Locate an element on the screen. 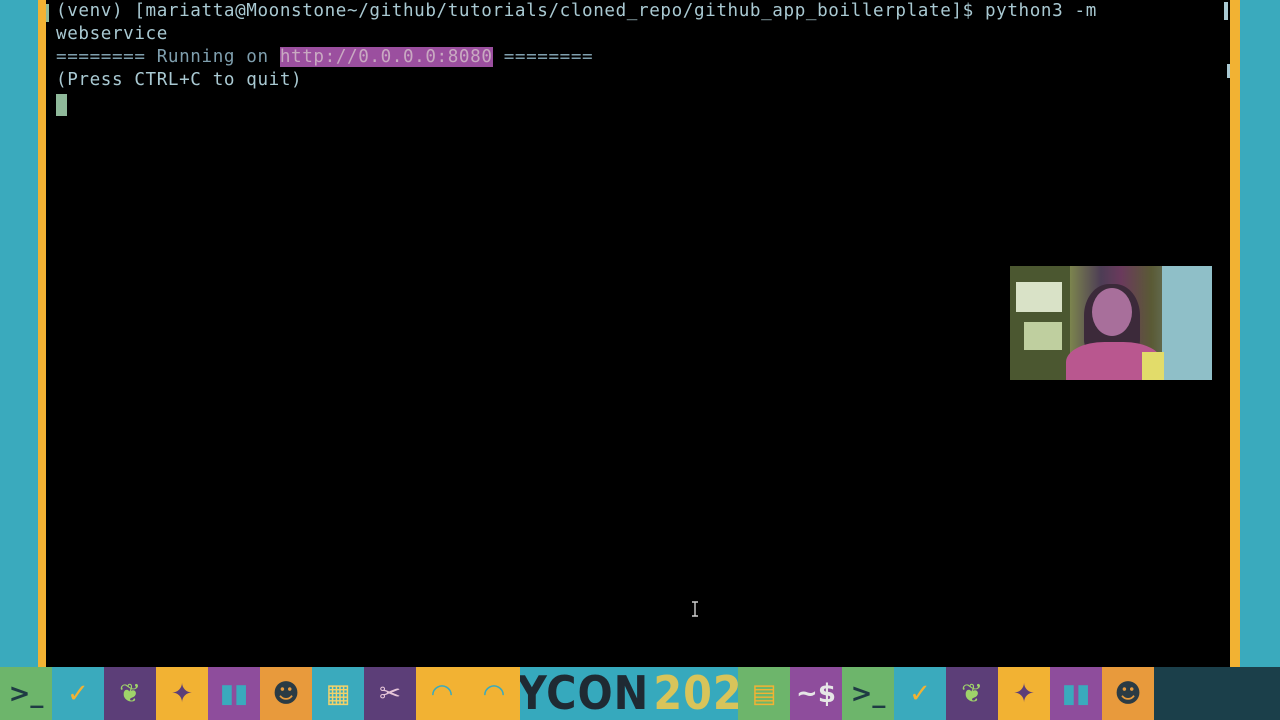 This screenshot has height=720, width=1280. status-prefix: ======== Running on is located at coordinates (168, 57).